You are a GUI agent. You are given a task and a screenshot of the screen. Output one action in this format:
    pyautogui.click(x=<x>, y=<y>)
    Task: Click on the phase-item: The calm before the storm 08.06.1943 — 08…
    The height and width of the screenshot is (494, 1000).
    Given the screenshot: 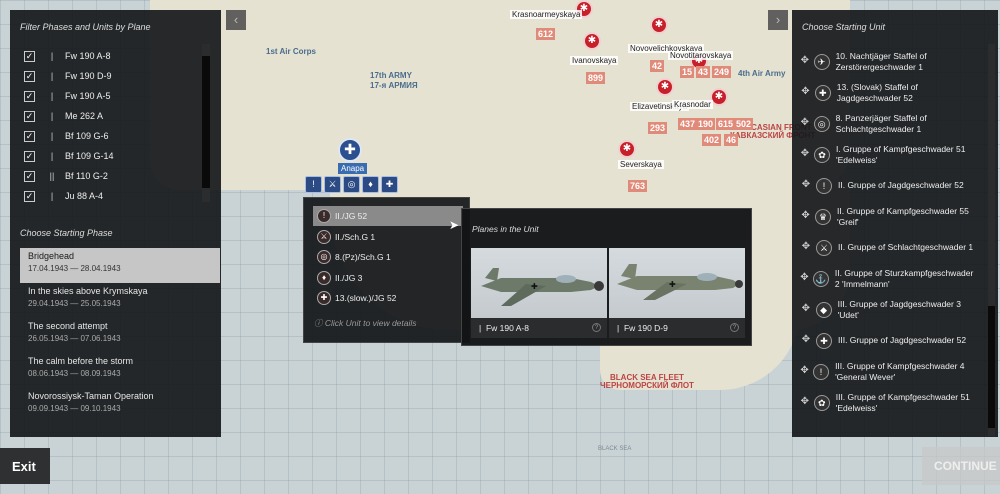 What is the action you would take?
    pyautogui.click(x=120, y=370)
    